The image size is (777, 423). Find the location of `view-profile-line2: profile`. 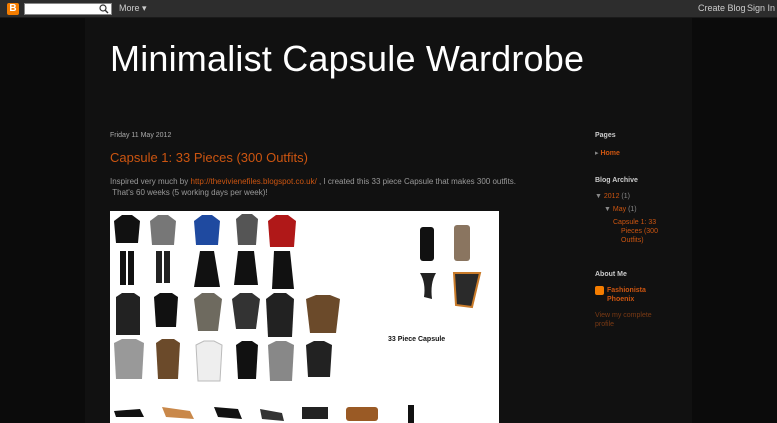

view-profile-line2: profile is located at coordinates (605, 324).